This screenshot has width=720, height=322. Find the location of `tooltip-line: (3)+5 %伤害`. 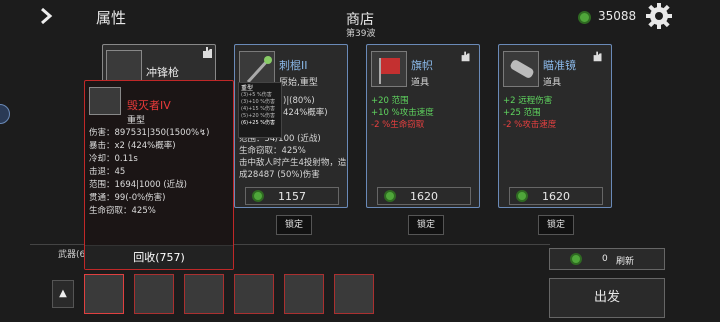

tooltip-line: (3)+5 %伤害 is located at coordinates (256, 95).